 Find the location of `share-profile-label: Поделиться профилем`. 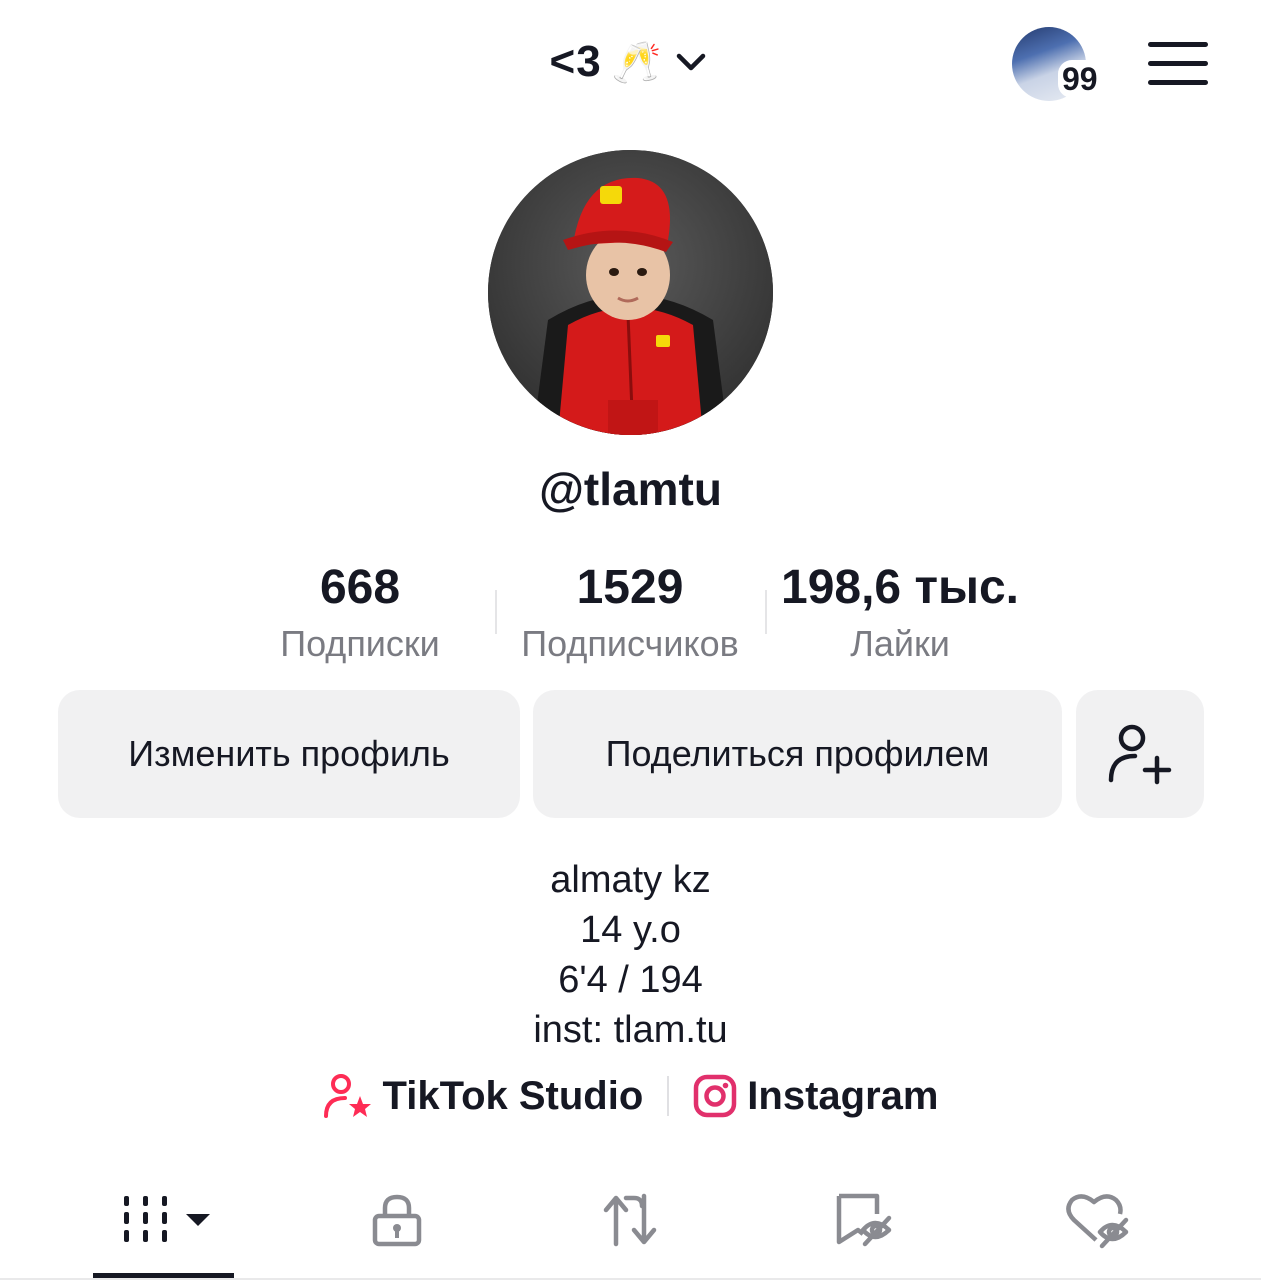

share-profile-label: Поделиться профилем is located at coordinates (797, 753).